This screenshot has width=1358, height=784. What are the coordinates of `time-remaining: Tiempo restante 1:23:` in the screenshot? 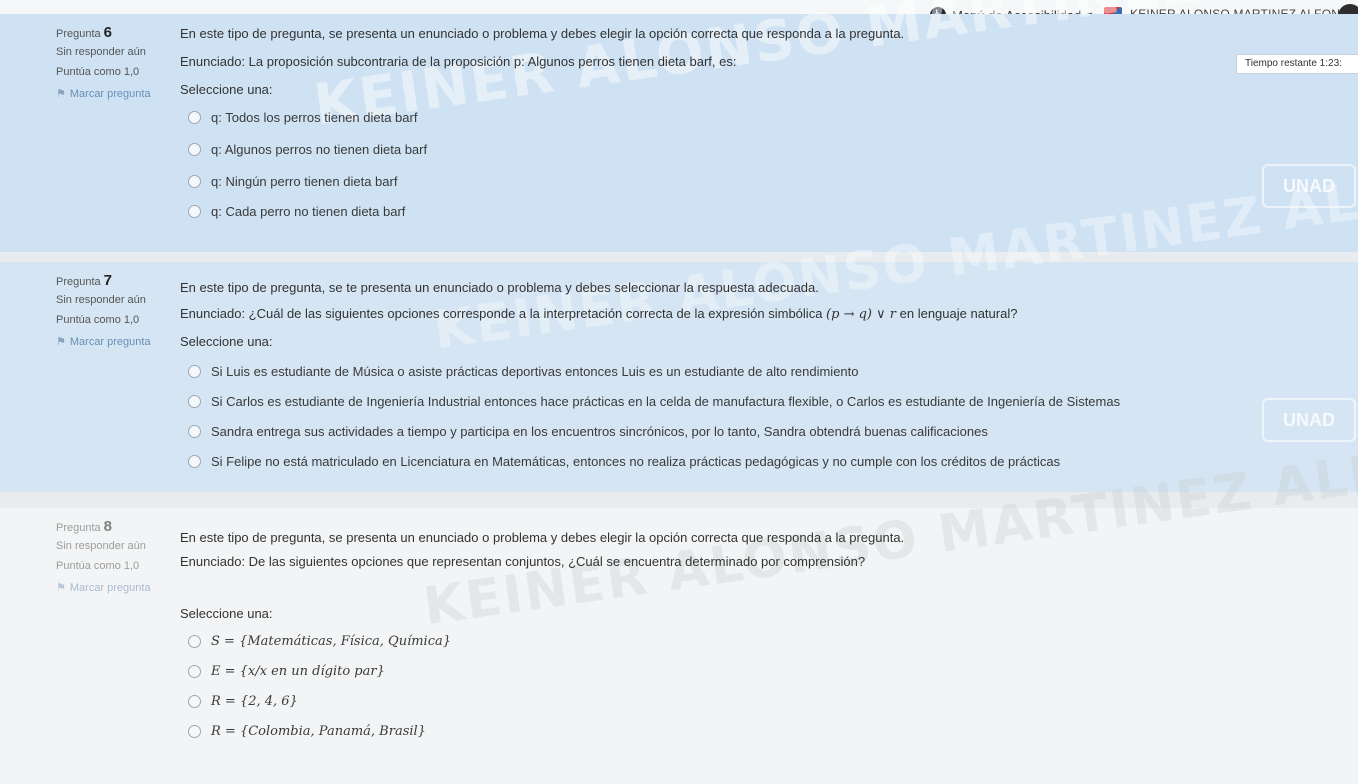 It's located at (1297, 64).